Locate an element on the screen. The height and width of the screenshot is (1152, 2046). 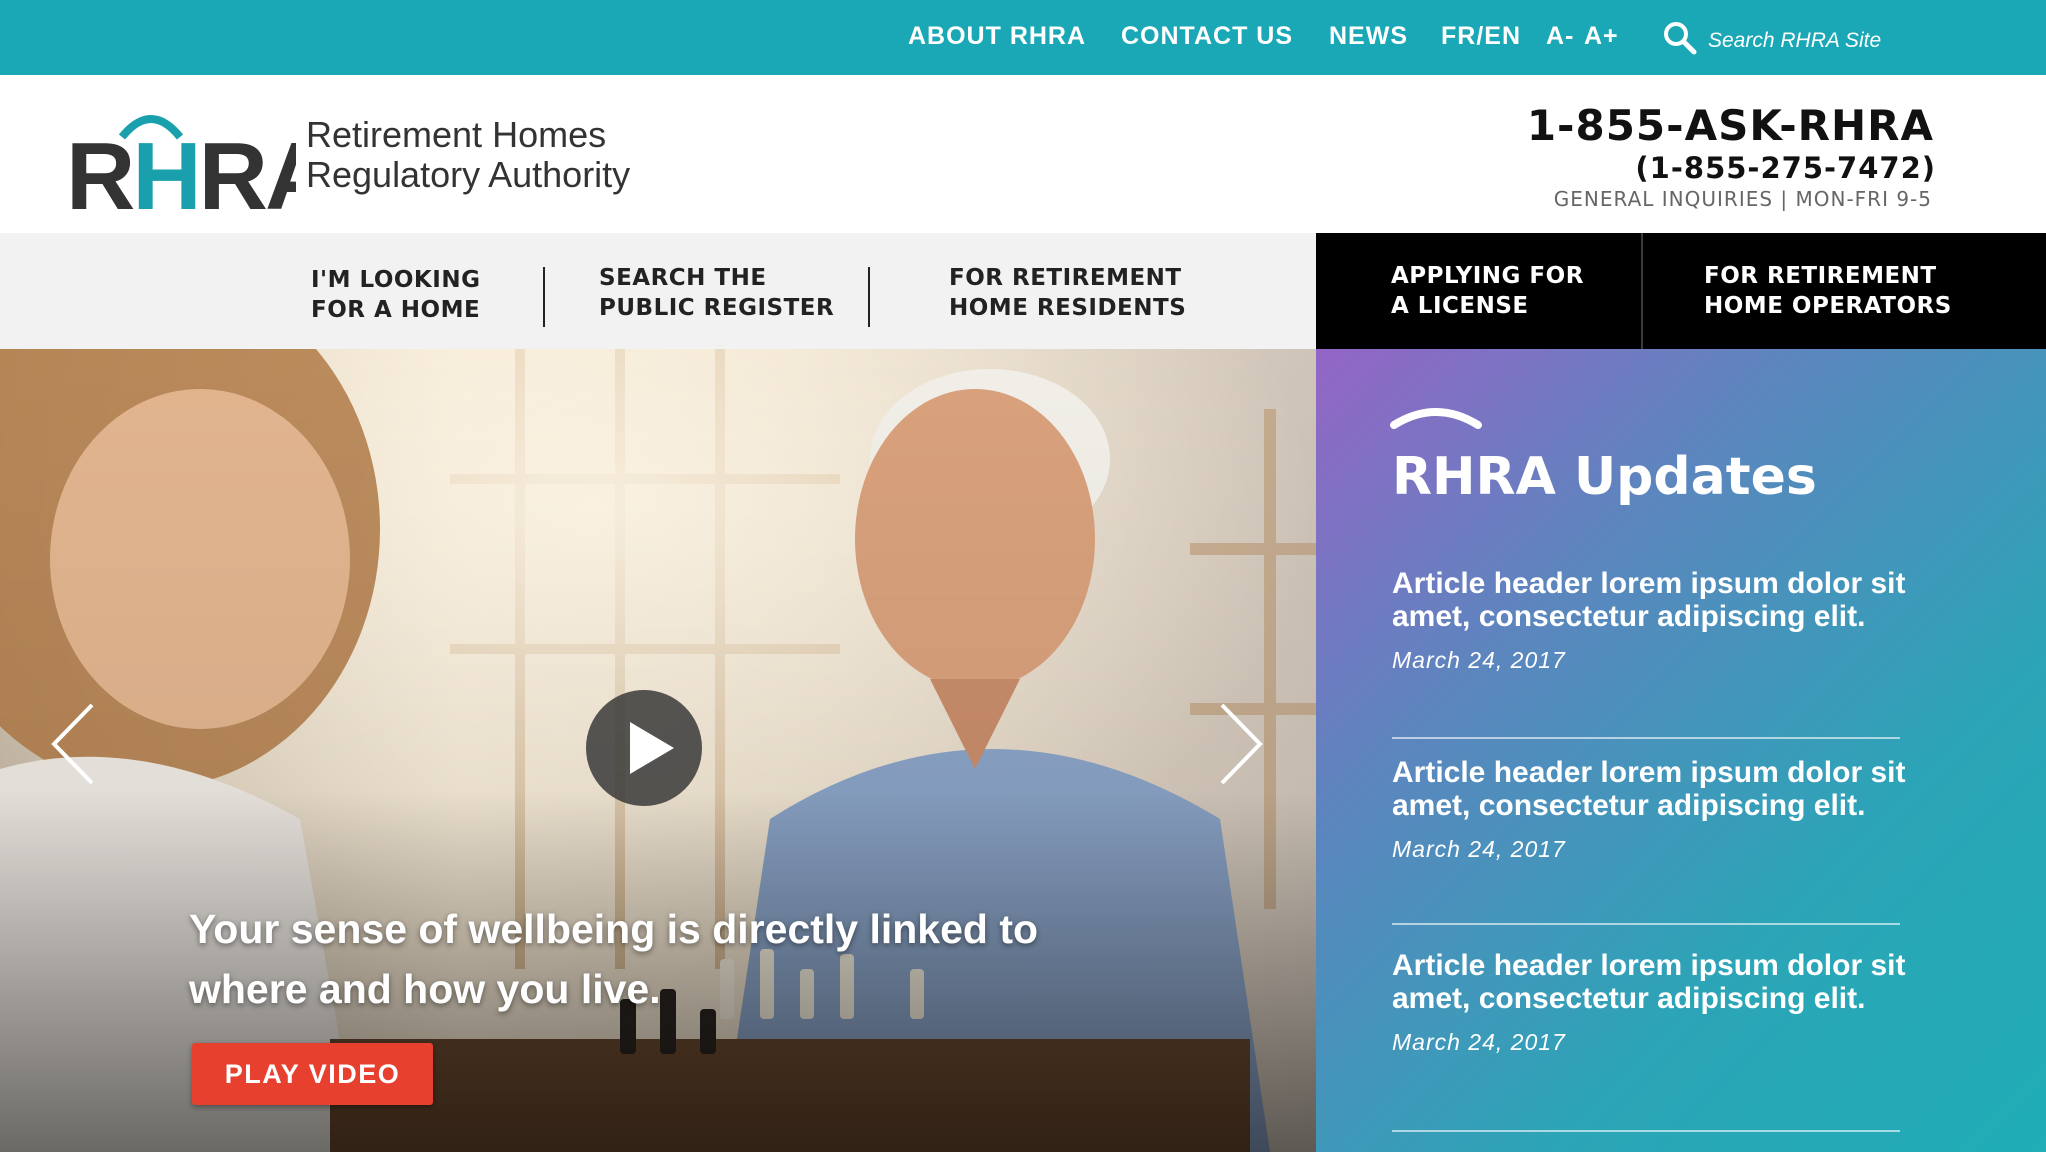
updates-title: RHRA Updates is located at coordinates (1604, 477).